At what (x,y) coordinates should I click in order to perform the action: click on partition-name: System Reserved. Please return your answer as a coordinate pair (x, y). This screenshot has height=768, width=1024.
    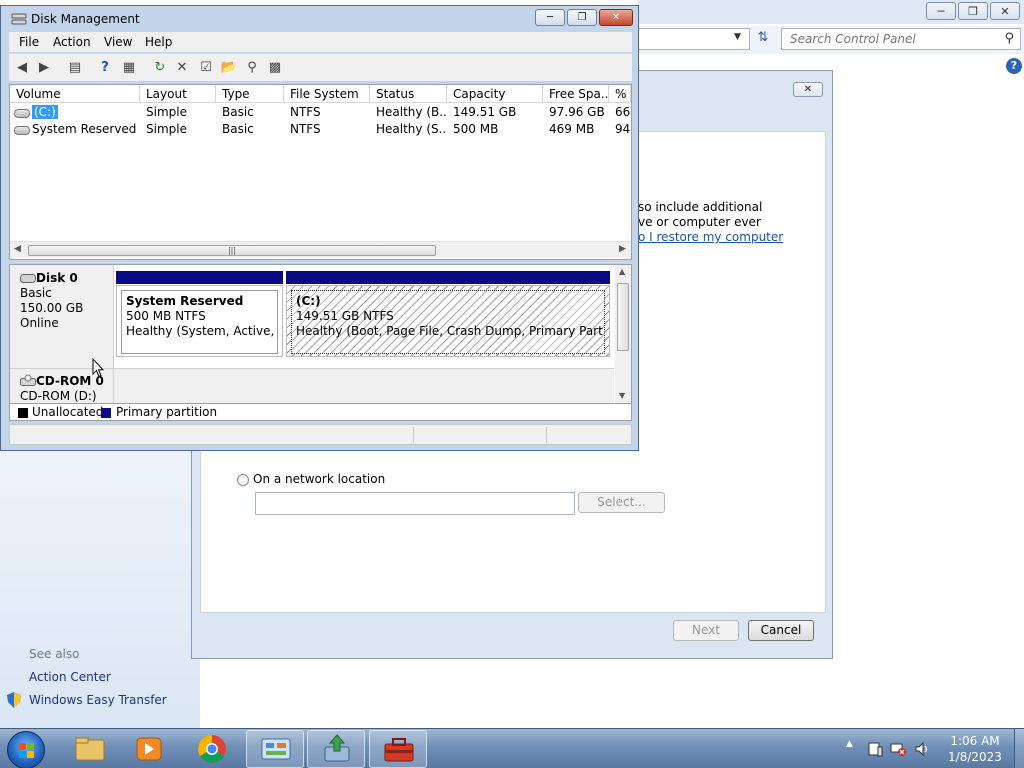
    Looking at the image, I should click on (185, 301).